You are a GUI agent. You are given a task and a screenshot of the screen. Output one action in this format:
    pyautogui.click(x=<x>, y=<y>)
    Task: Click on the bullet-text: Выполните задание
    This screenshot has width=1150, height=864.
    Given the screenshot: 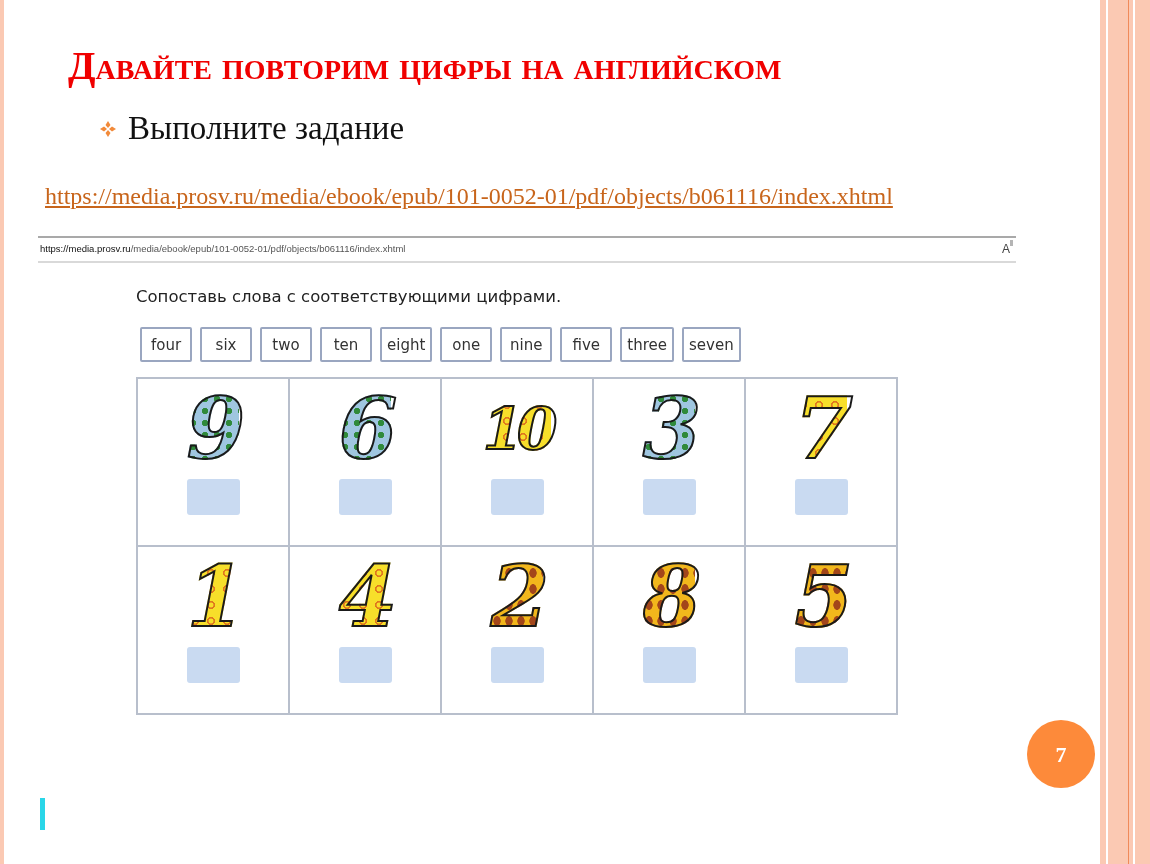 What is the action you would take?
    pyautogui.click(x=266, y=128)
    